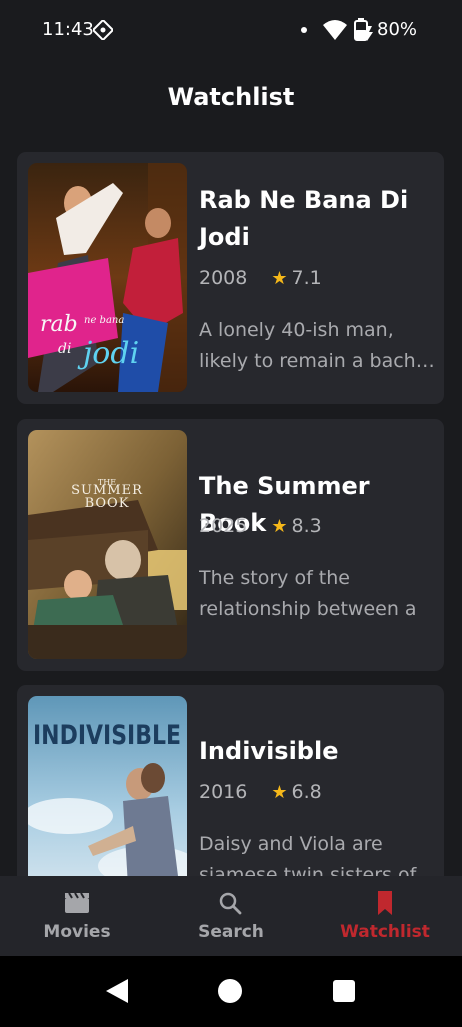 This screenshot has width=462, height=1027. Describe the element at coordinates (317, 219) in the screenshot. I see `movie-title: Rab Ne Bana Di Jodi` at that location.